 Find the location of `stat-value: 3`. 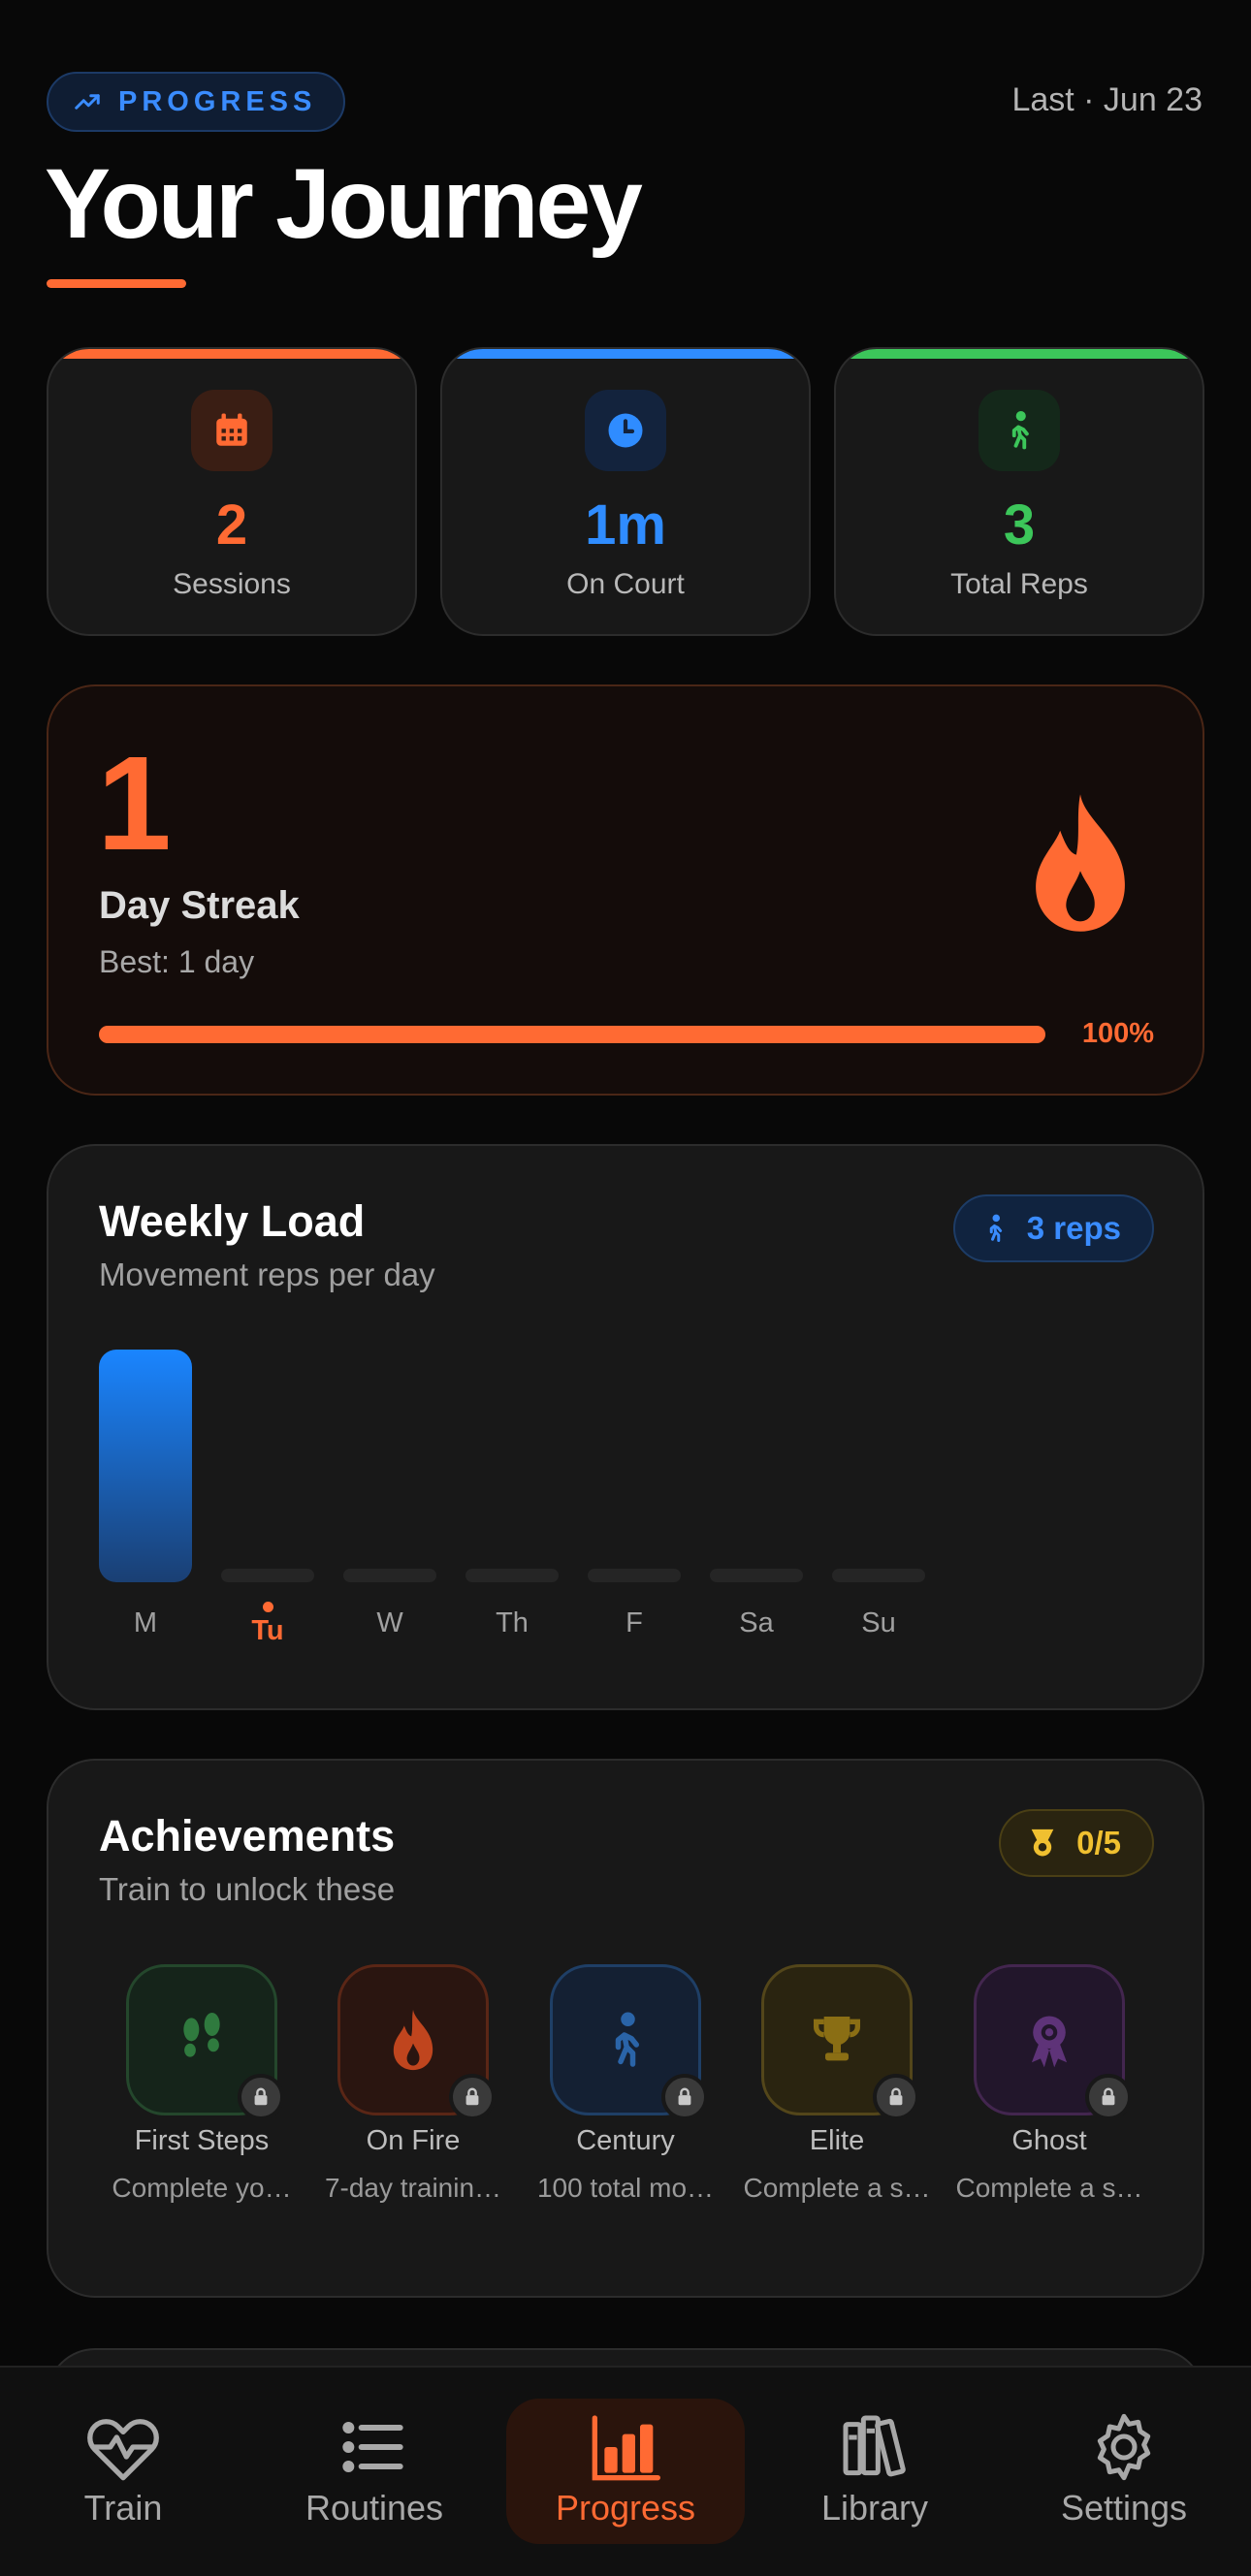

stat-value: 3 is located at coordinates (1019, 525).